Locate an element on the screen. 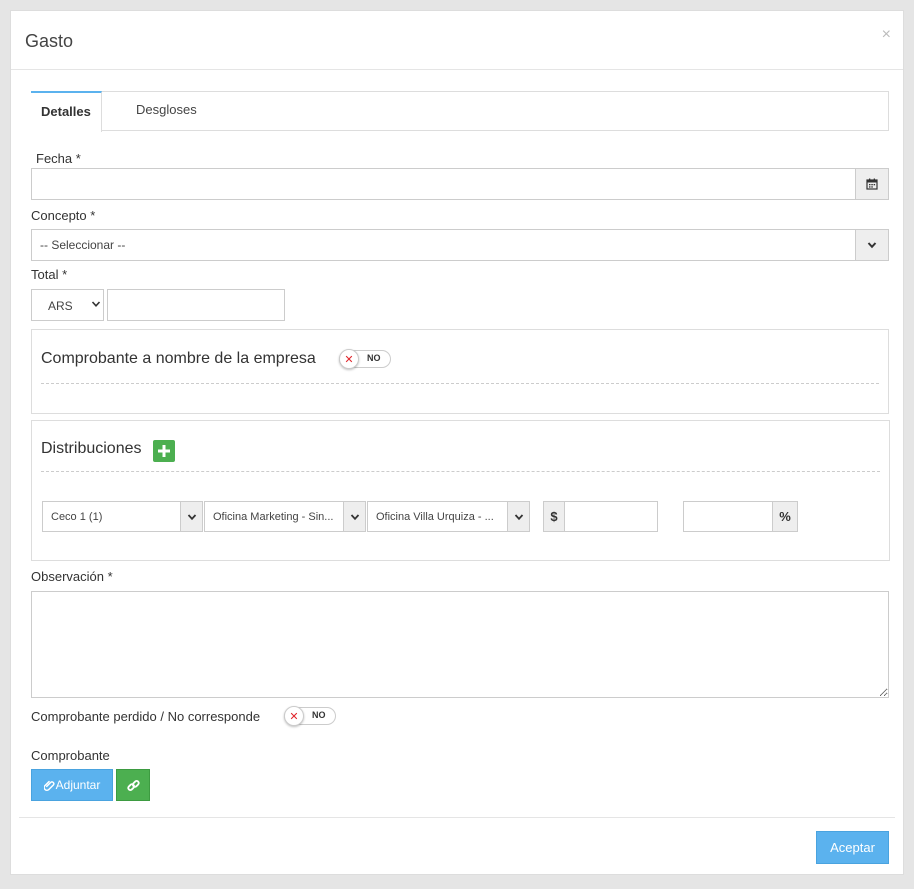 Image resolution: width=914 pixels, height=889 pixels. link-button is located at coordinates (133, 785).